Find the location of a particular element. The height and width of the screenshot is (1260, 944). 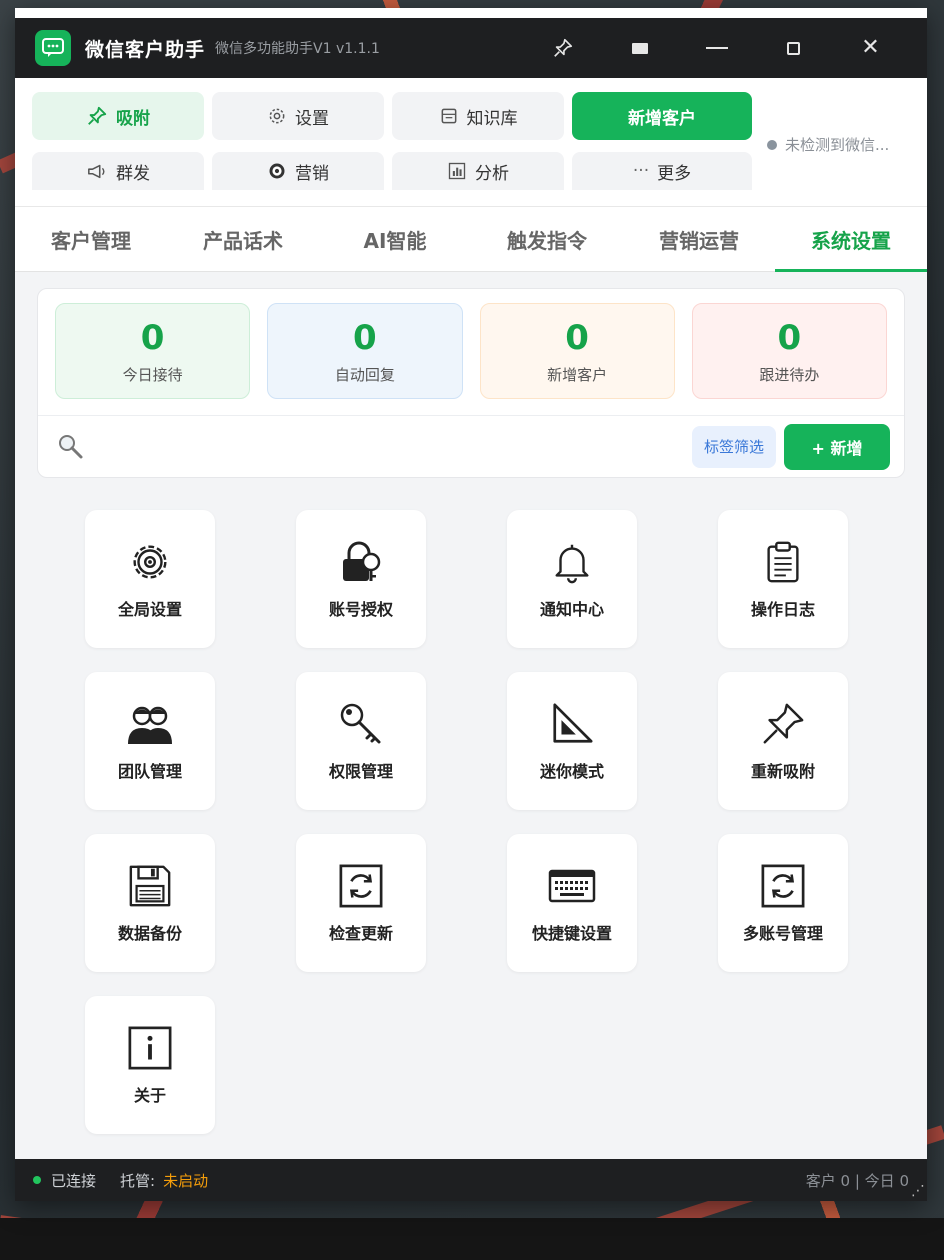

tab-product-scripts: 产品话术 is located at coordinates (243, 239).